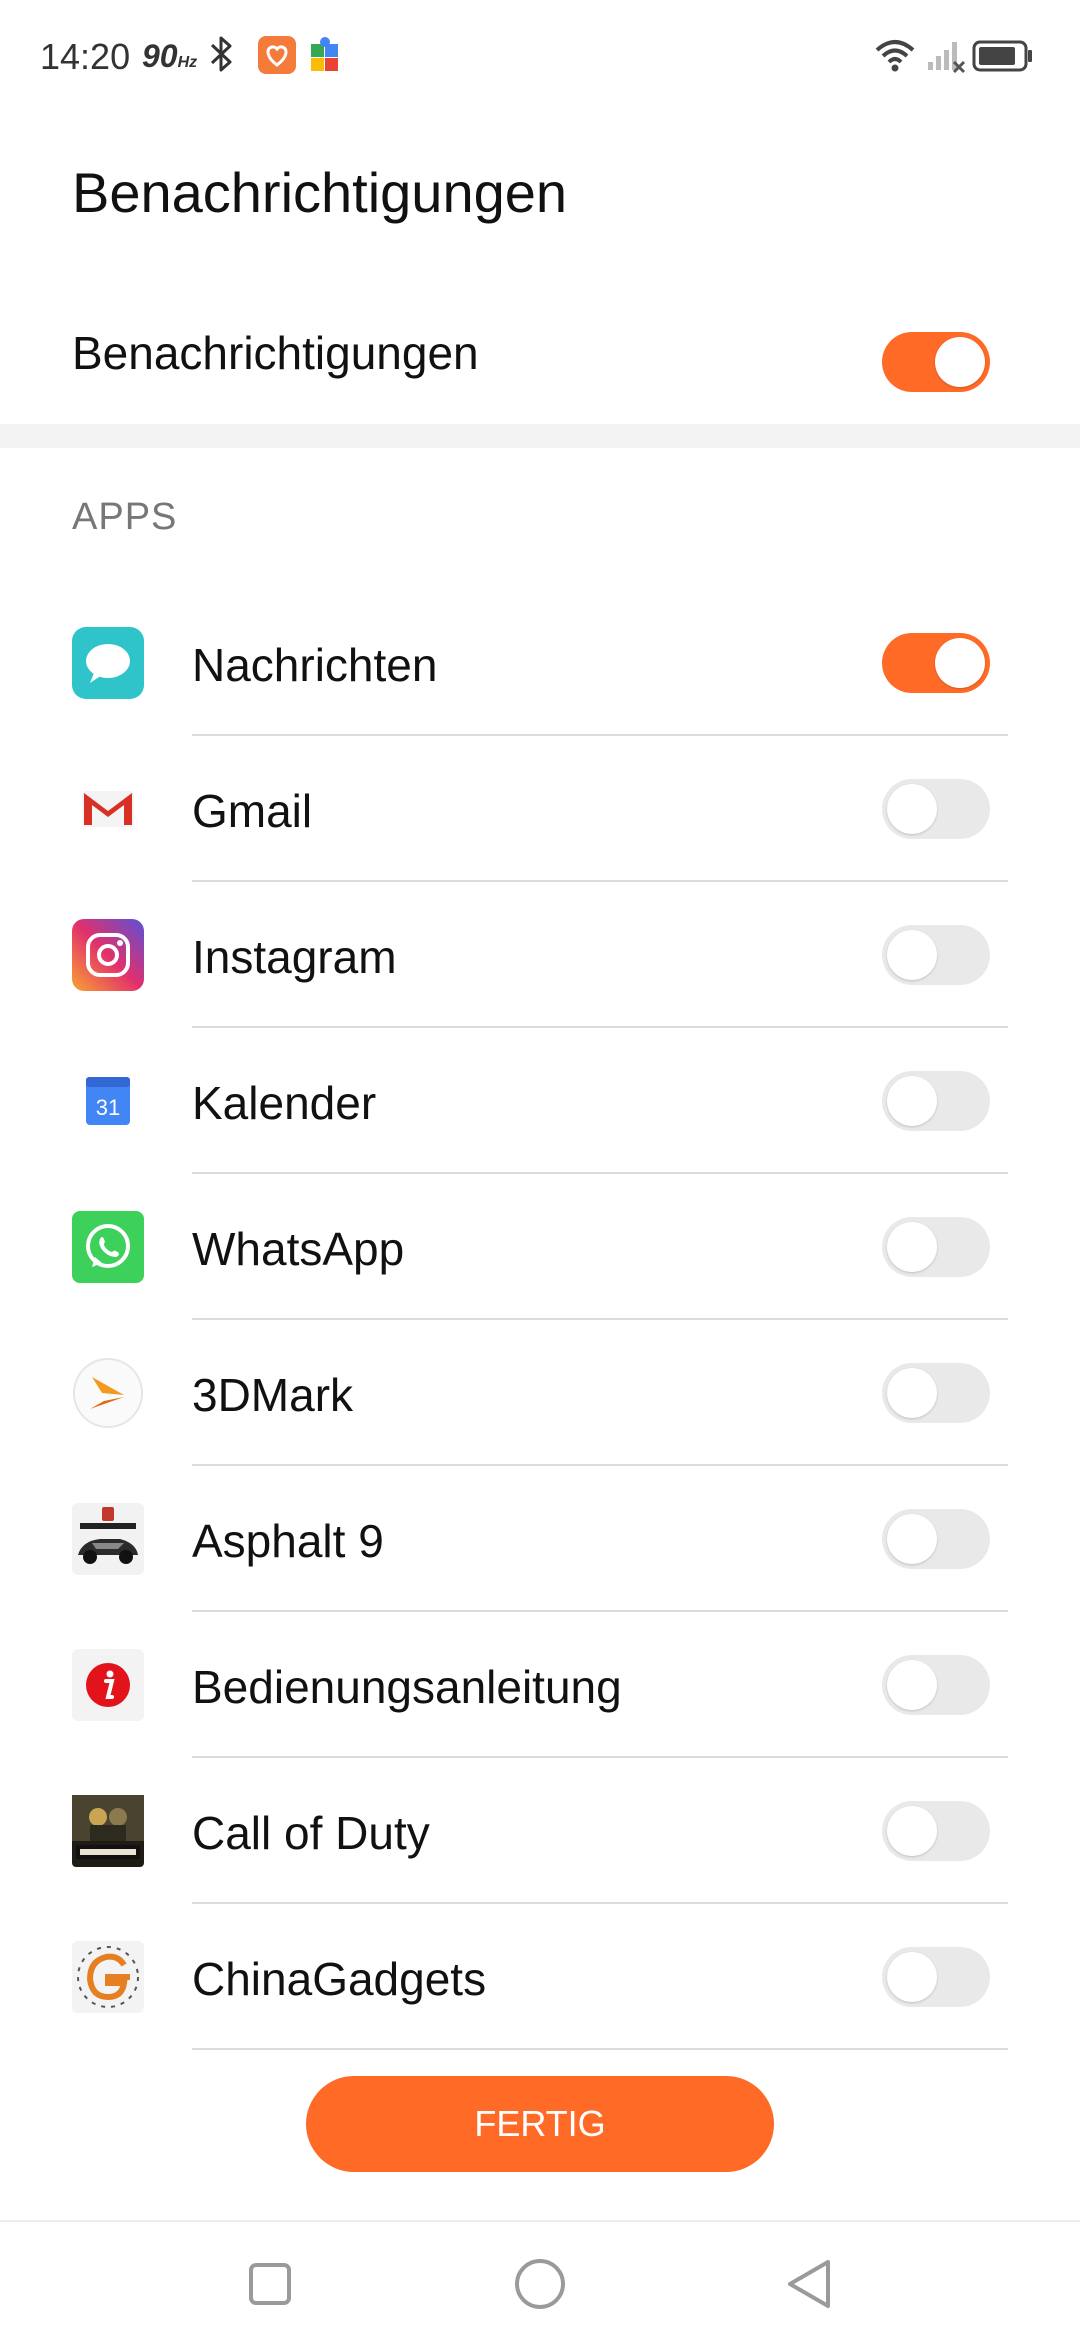 The height and width of the screenshot is (2340, 1080). What do you see at coordinates (108, 809) in the screenshot?
I see `gmail-icon` at bounding box center [108, 809].